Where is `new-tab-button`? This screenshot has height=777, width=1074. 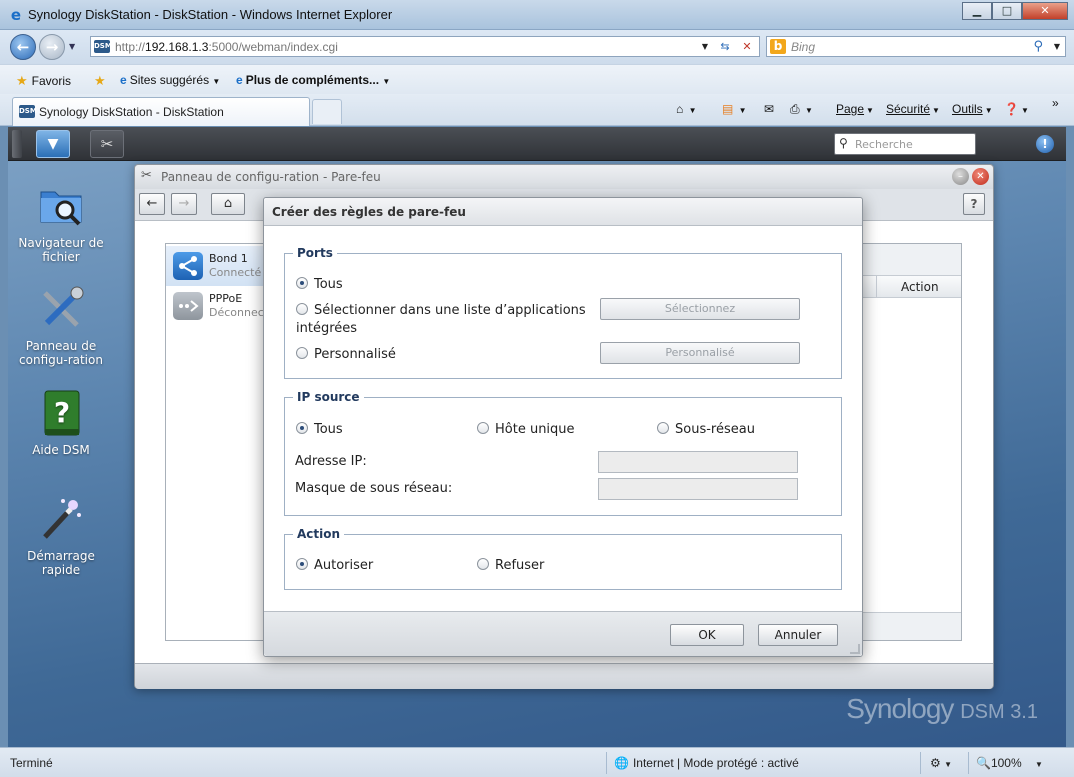
new-tab-button is located at coordinates (327, 111).